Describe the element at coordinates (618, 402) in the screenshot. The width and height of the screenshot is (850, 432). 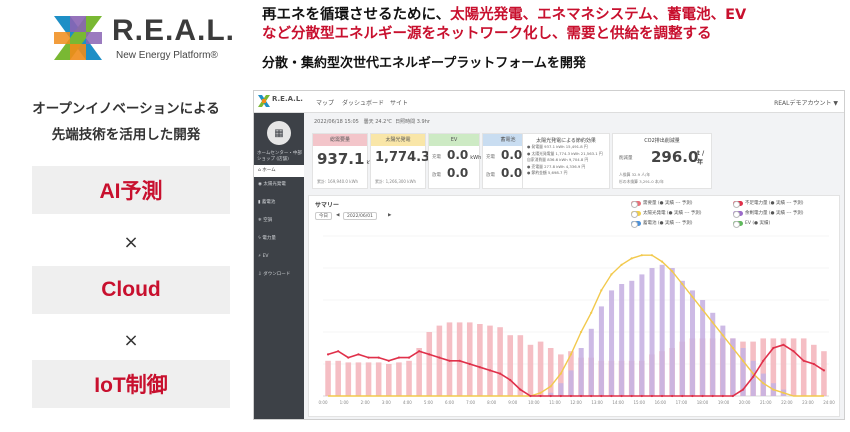
I see `x-tick-label: 14:00` at that location.